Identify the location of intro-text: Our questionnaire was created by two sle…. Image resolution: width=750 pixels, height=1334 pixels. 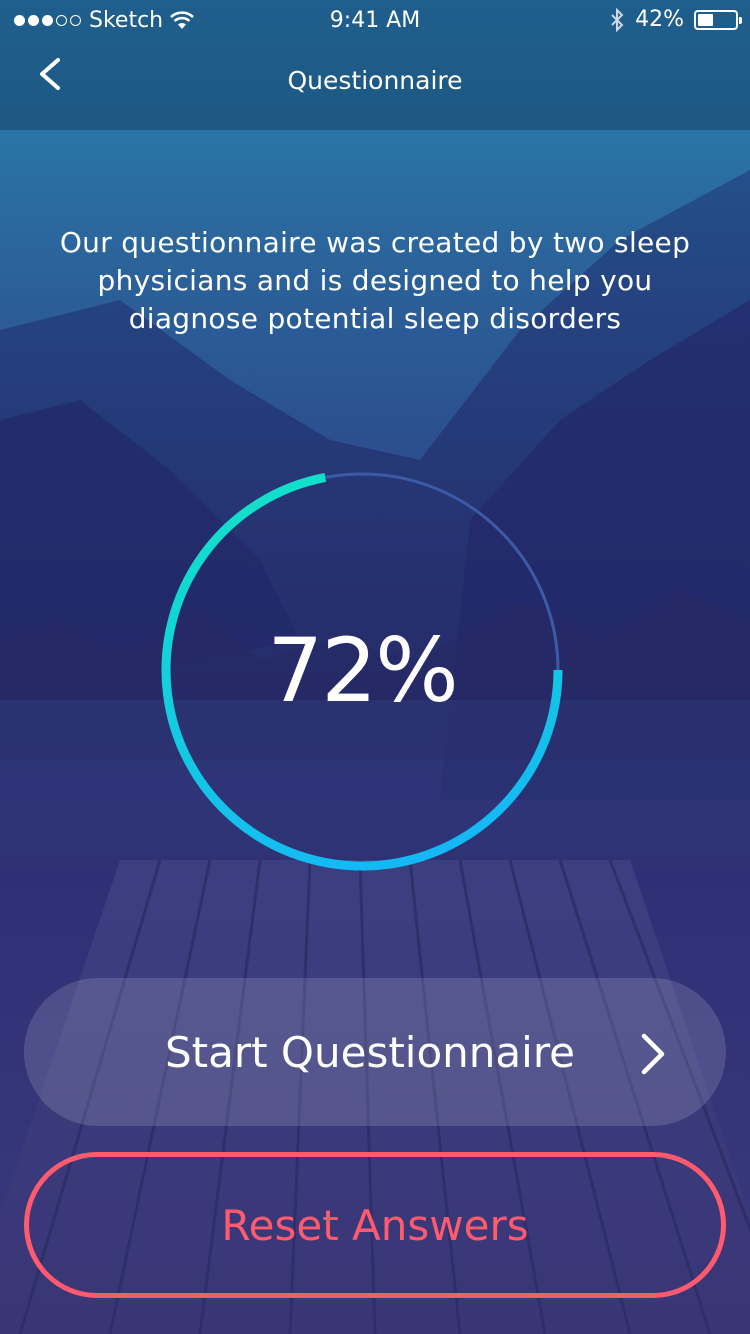
(375, 280).